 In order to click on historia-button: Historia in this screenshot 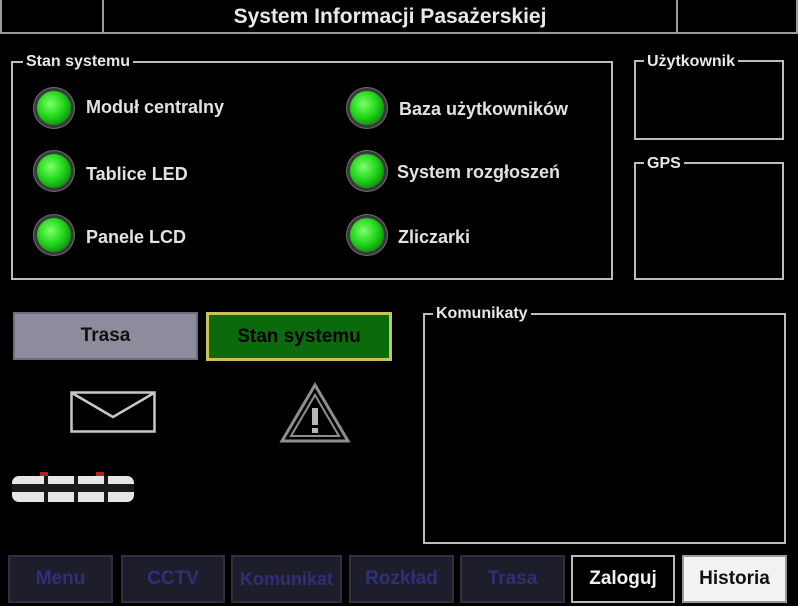, I will do `click(734, 579)`.